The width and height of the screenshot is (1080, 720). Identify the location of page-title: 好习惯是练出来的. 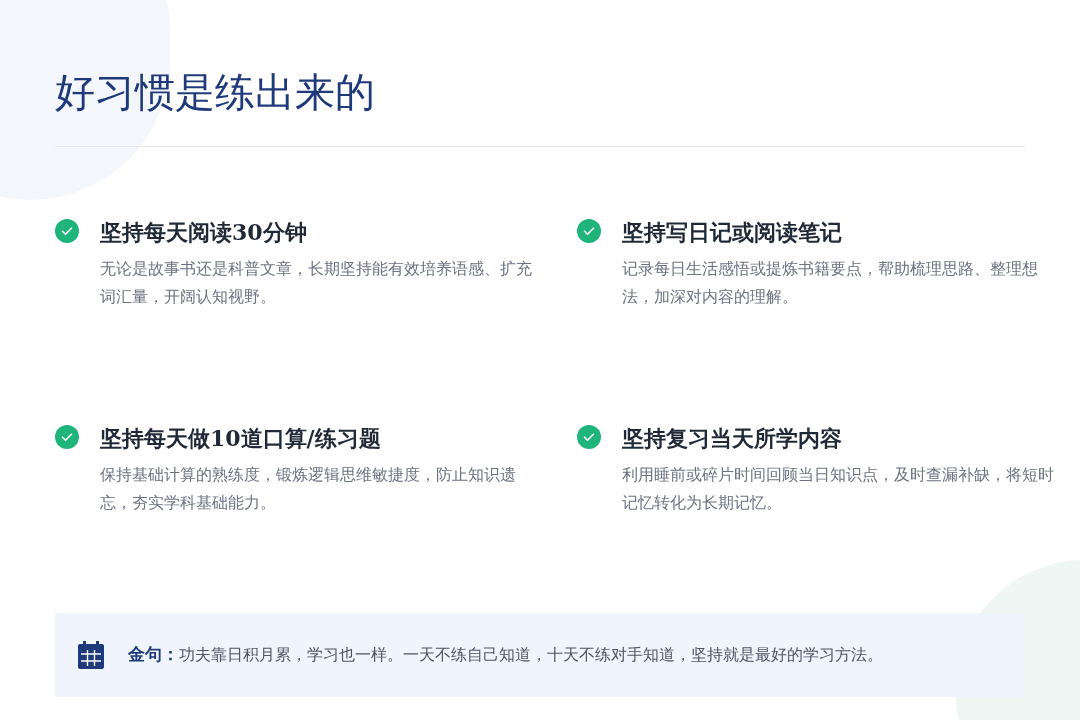
(215, 92).